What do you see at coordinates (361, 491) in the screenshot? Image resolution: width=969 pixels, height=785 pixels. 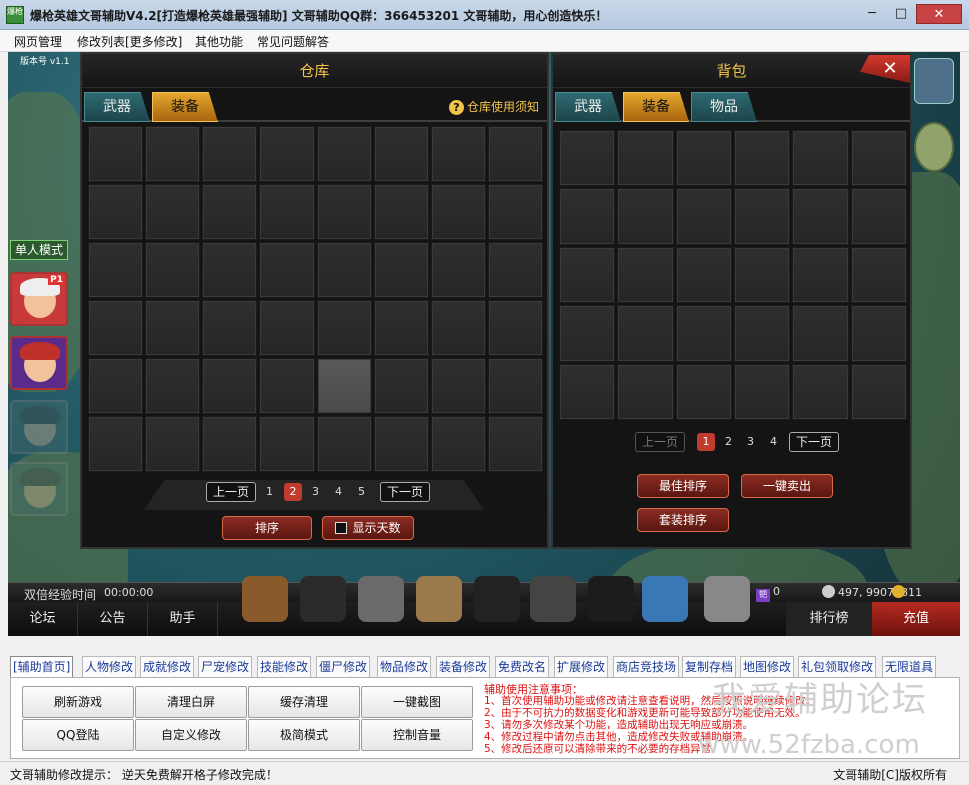 I see `storage-page-5: 5` at bounding box center [361, 491].